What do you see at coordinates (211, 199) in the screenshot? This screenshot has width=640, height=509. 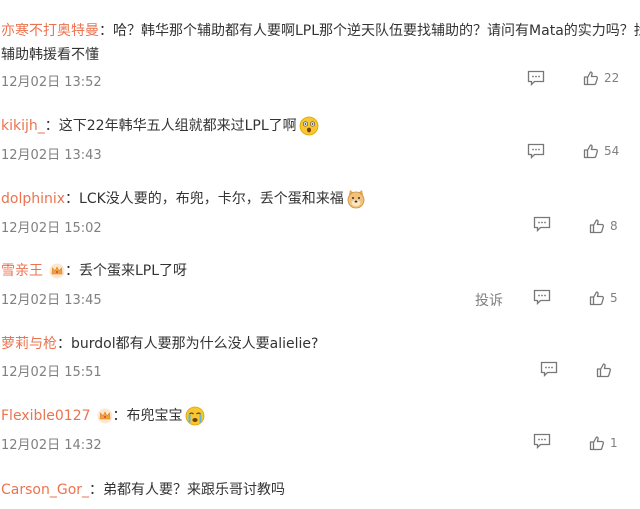 I see `comment-text: LCK没人要的，布兜，卡尔，丢个蛋和来福` at bounding box center [211, 199].